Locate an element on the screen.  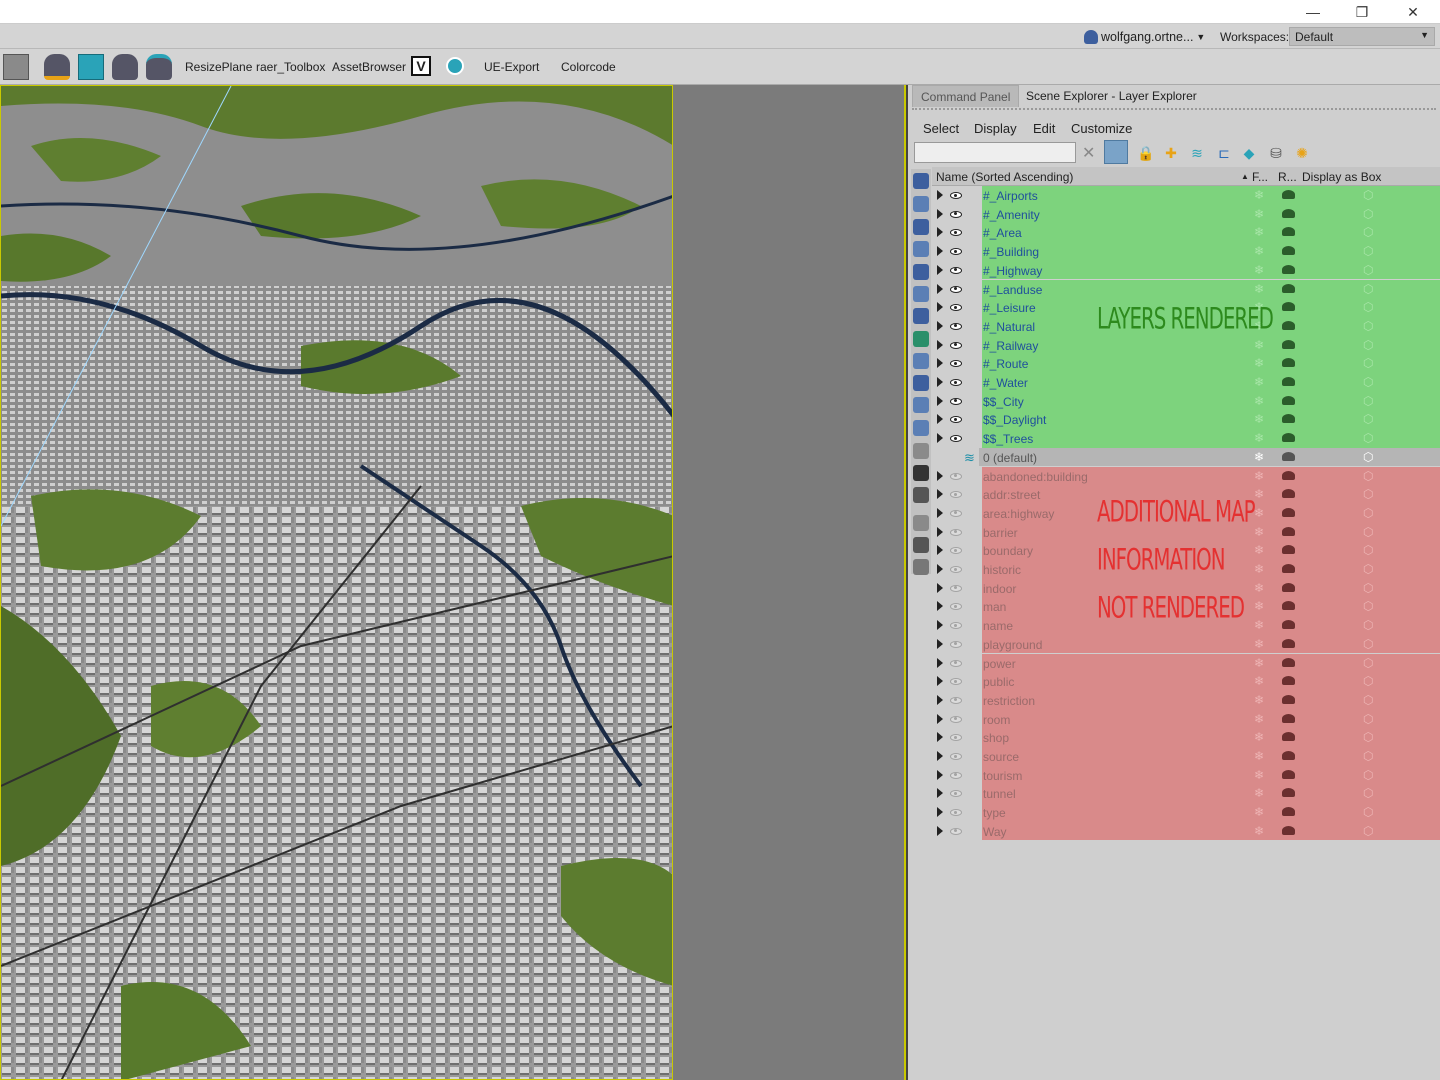
layer-row: public ❄ ⬡ is located at coordinates (1186, 681).